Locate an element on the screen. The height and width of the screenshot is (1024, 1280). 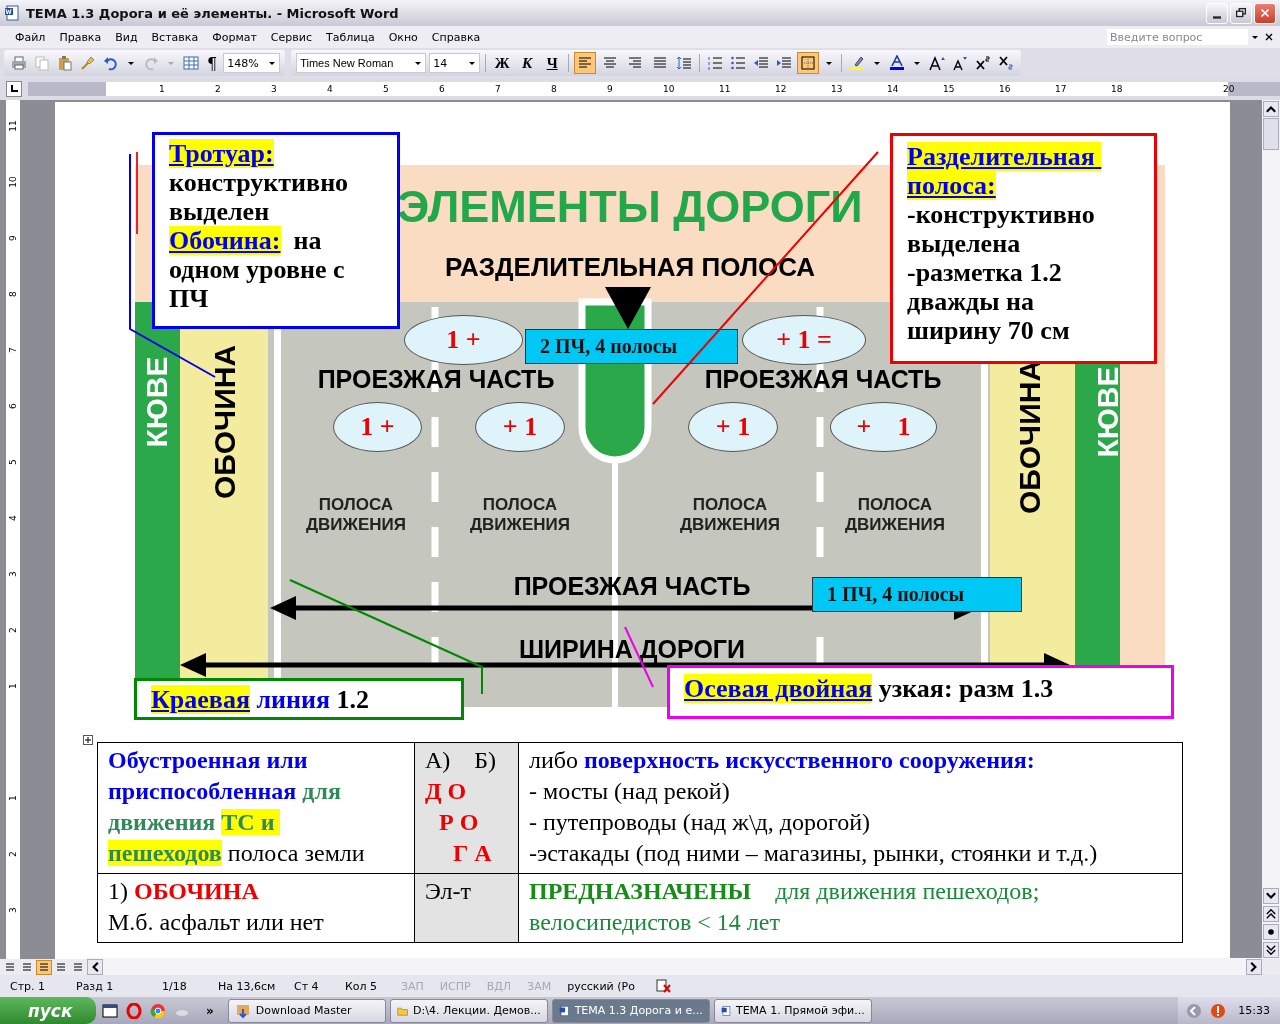
menu-item: Сервис is located at coordinates (291, 37).